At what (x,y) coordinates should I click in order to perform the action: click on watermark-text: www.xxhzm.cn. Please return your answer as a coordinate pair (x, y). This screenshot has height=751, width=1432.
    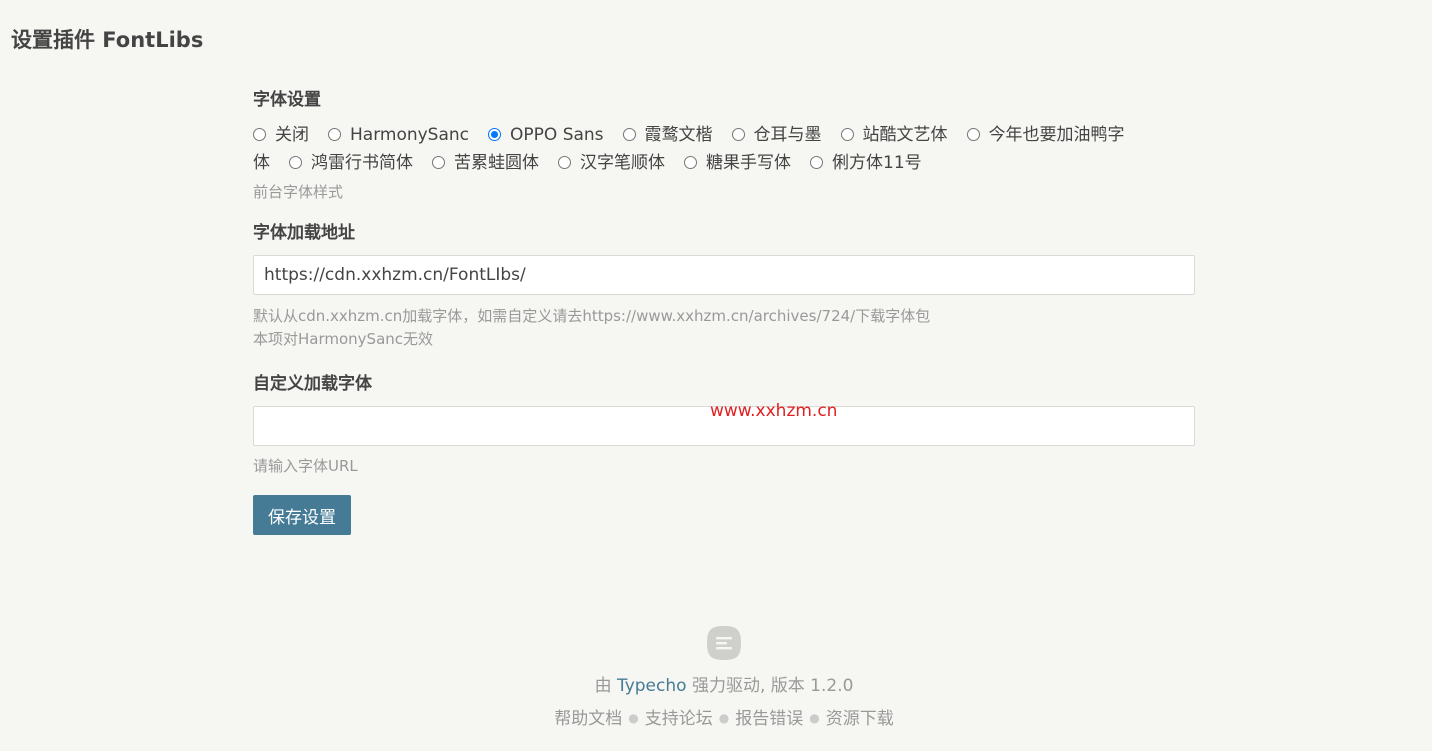
    Looking at the image, I should click on (774, 411).